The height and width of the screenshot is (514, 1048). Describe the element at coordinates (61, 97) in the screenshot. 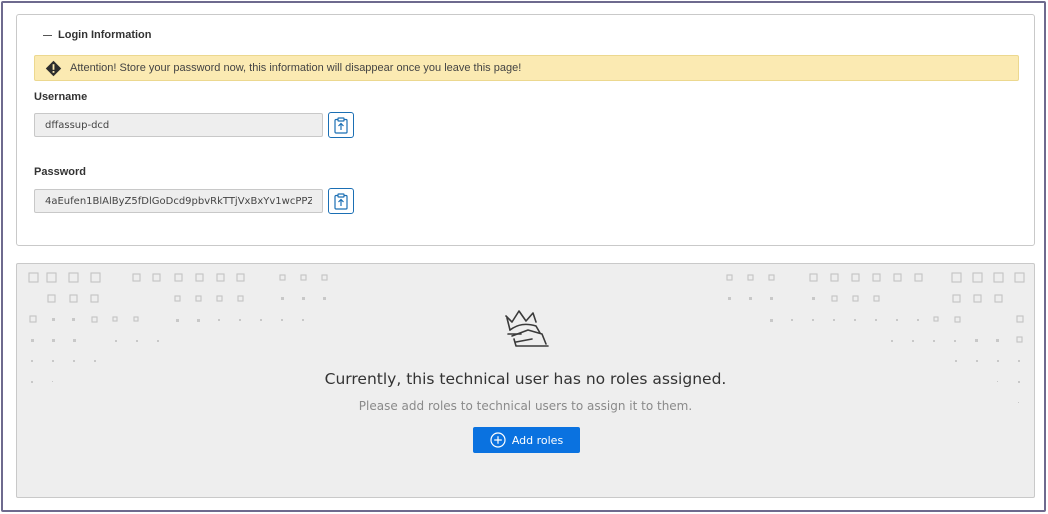

I see `username-label: Username` at that location.